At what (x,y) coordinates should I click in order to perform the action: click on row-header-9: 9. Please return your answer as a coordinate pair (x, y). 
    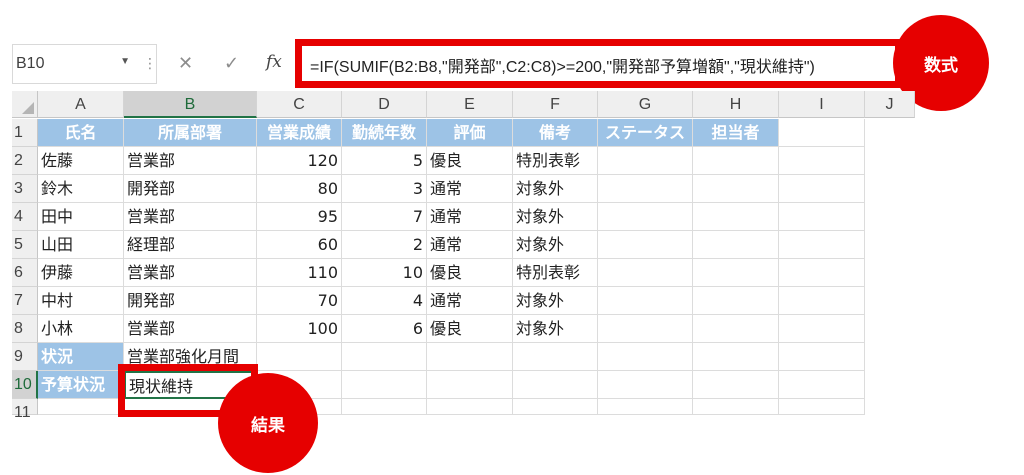
    Looking at the image, I should click on (25, 357).